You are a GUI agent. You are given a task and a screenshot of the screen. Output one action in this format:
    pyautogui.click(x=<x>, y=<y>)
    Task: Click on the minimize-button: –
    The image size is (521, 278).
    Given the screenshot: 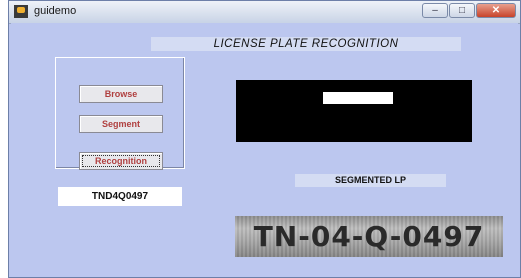 What is the action you would take?
    pyautogui.click(x=435, y=10)
    